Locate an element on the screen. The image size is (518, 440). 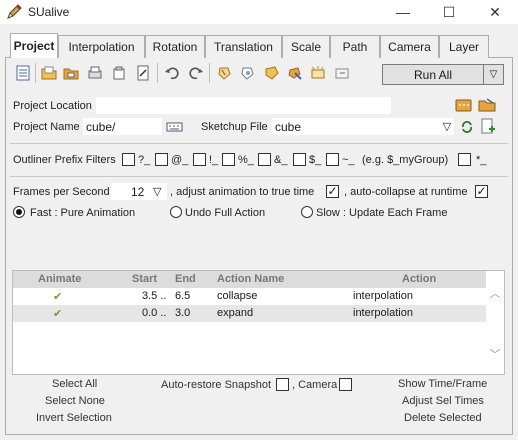
project-location-field is located at coordinates (243, 105).